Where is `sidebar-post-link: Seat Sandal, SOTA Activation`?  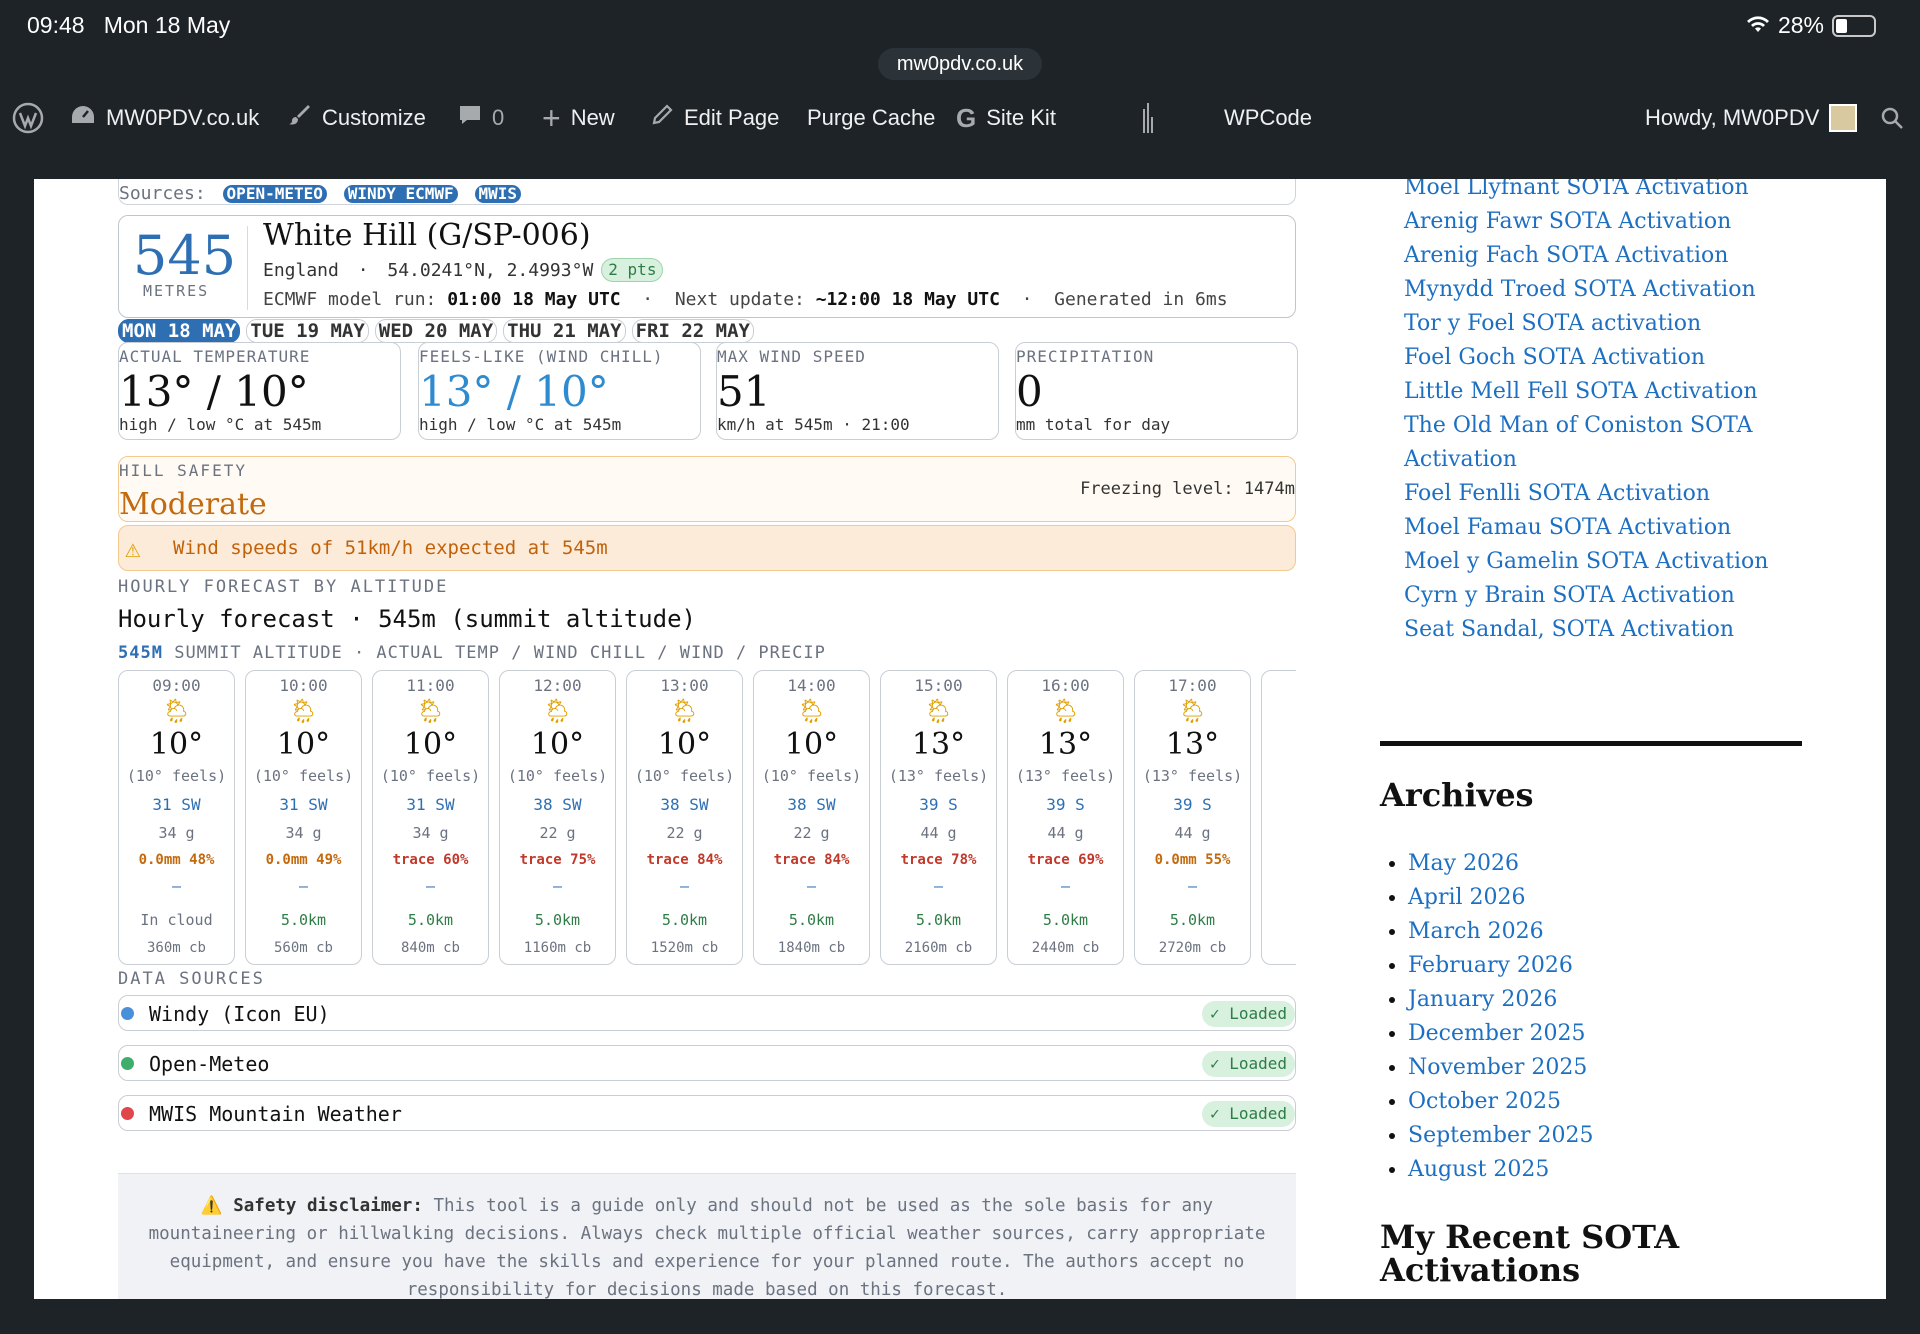
sidebar-post-link: Seat Sandal, SOTA Activation is located at coordinates (1624, 630).